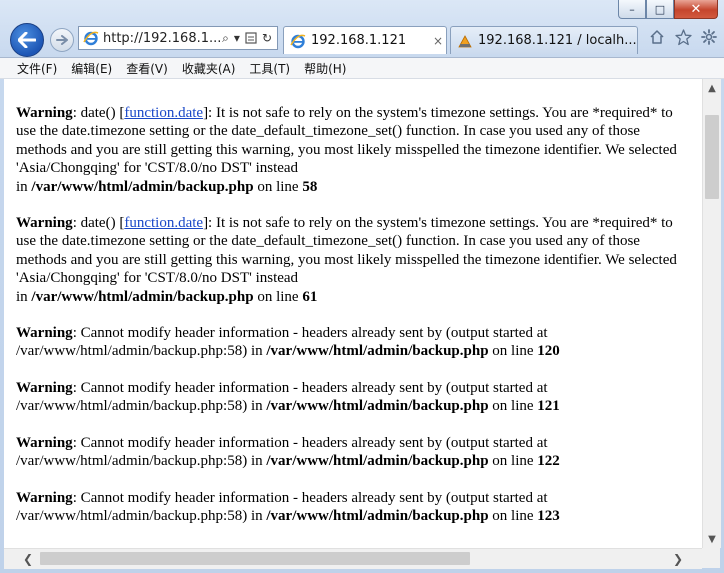 This screenshot has height=573, width=724. What do you see at coordinates (298, 41) in the screenshot?
I see `ie-page-icon` at bounding box center [298, 41].